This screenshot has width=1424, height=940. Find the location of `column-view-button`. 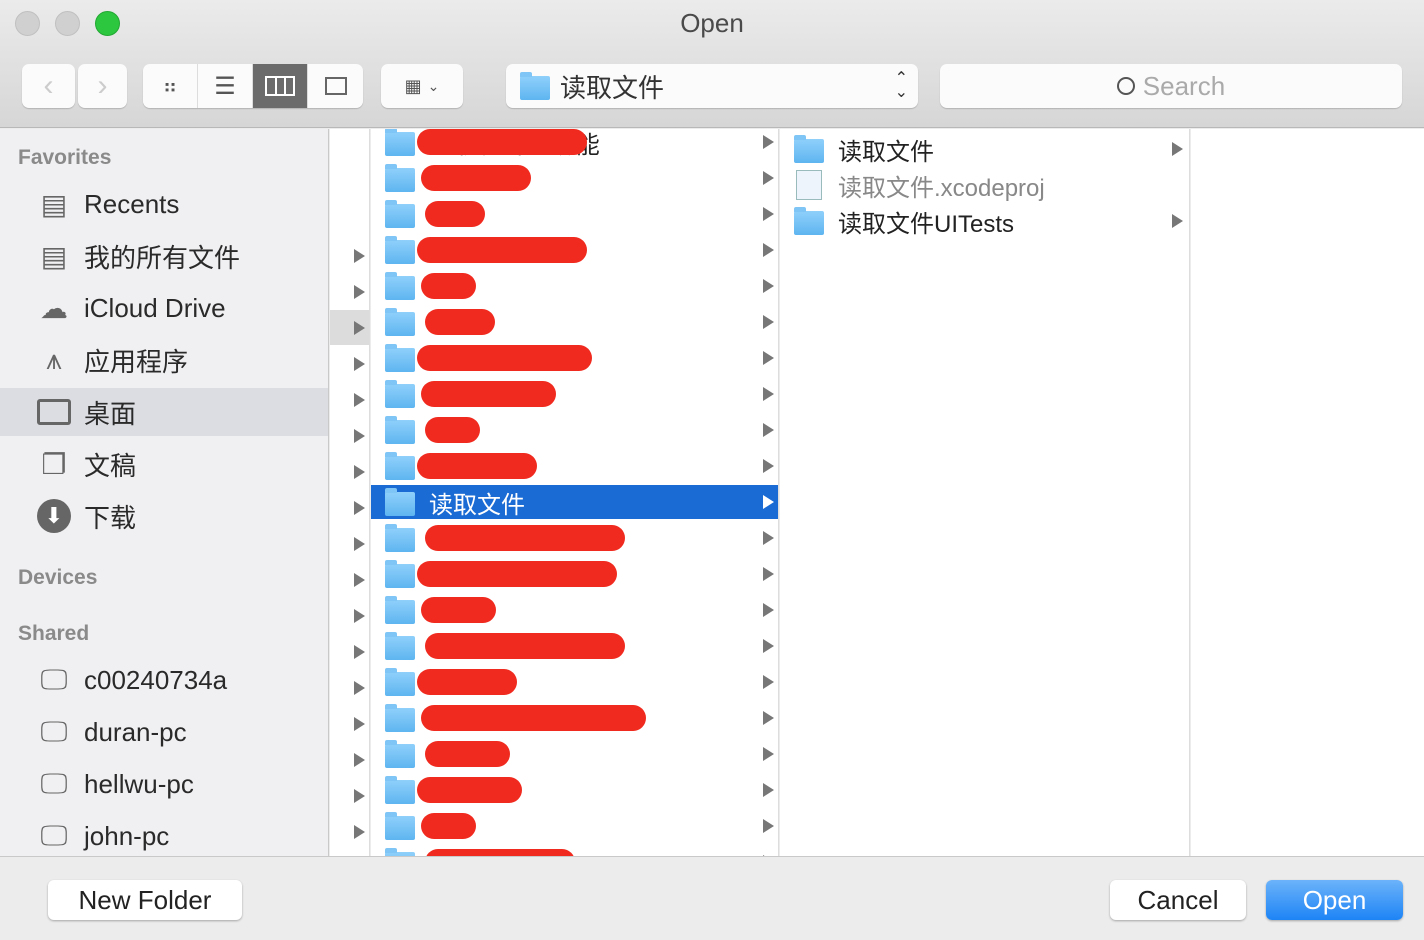

column-view-button is located at coordinates (280, 86).